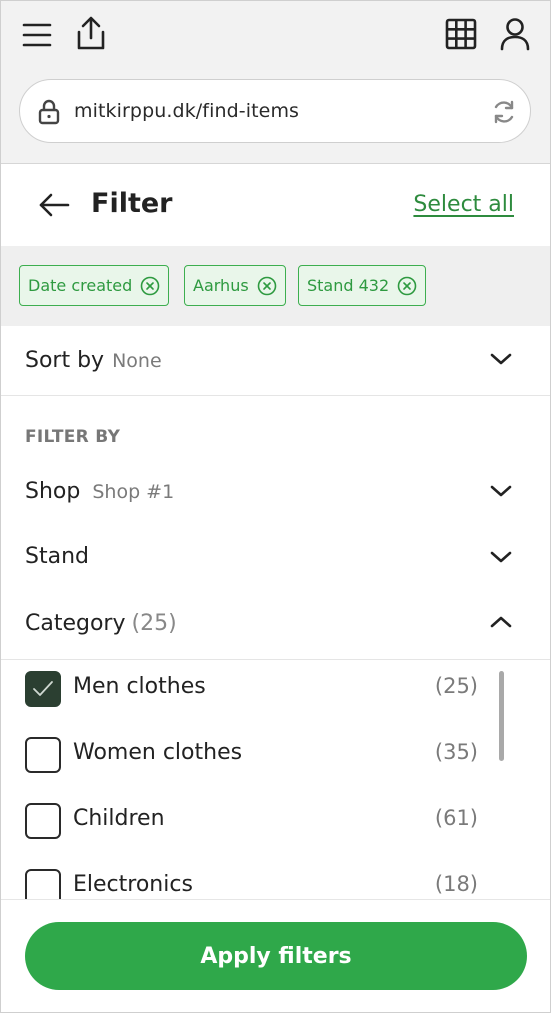  I want to click on category-label: Category, so click(75, 623).